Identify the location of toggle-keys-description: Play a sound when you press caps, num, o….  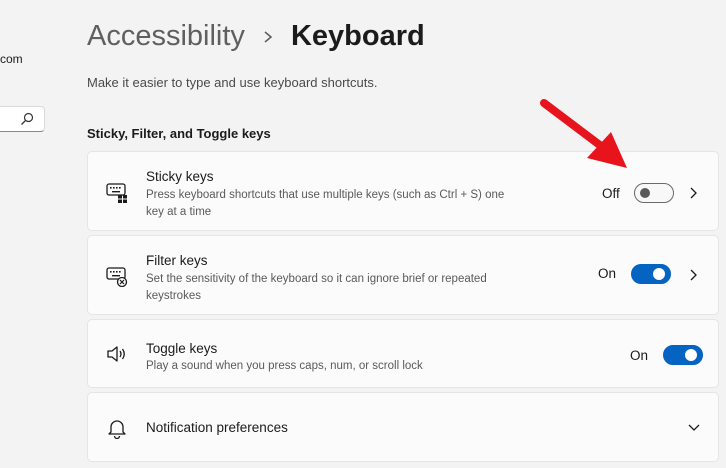
(284, 366).